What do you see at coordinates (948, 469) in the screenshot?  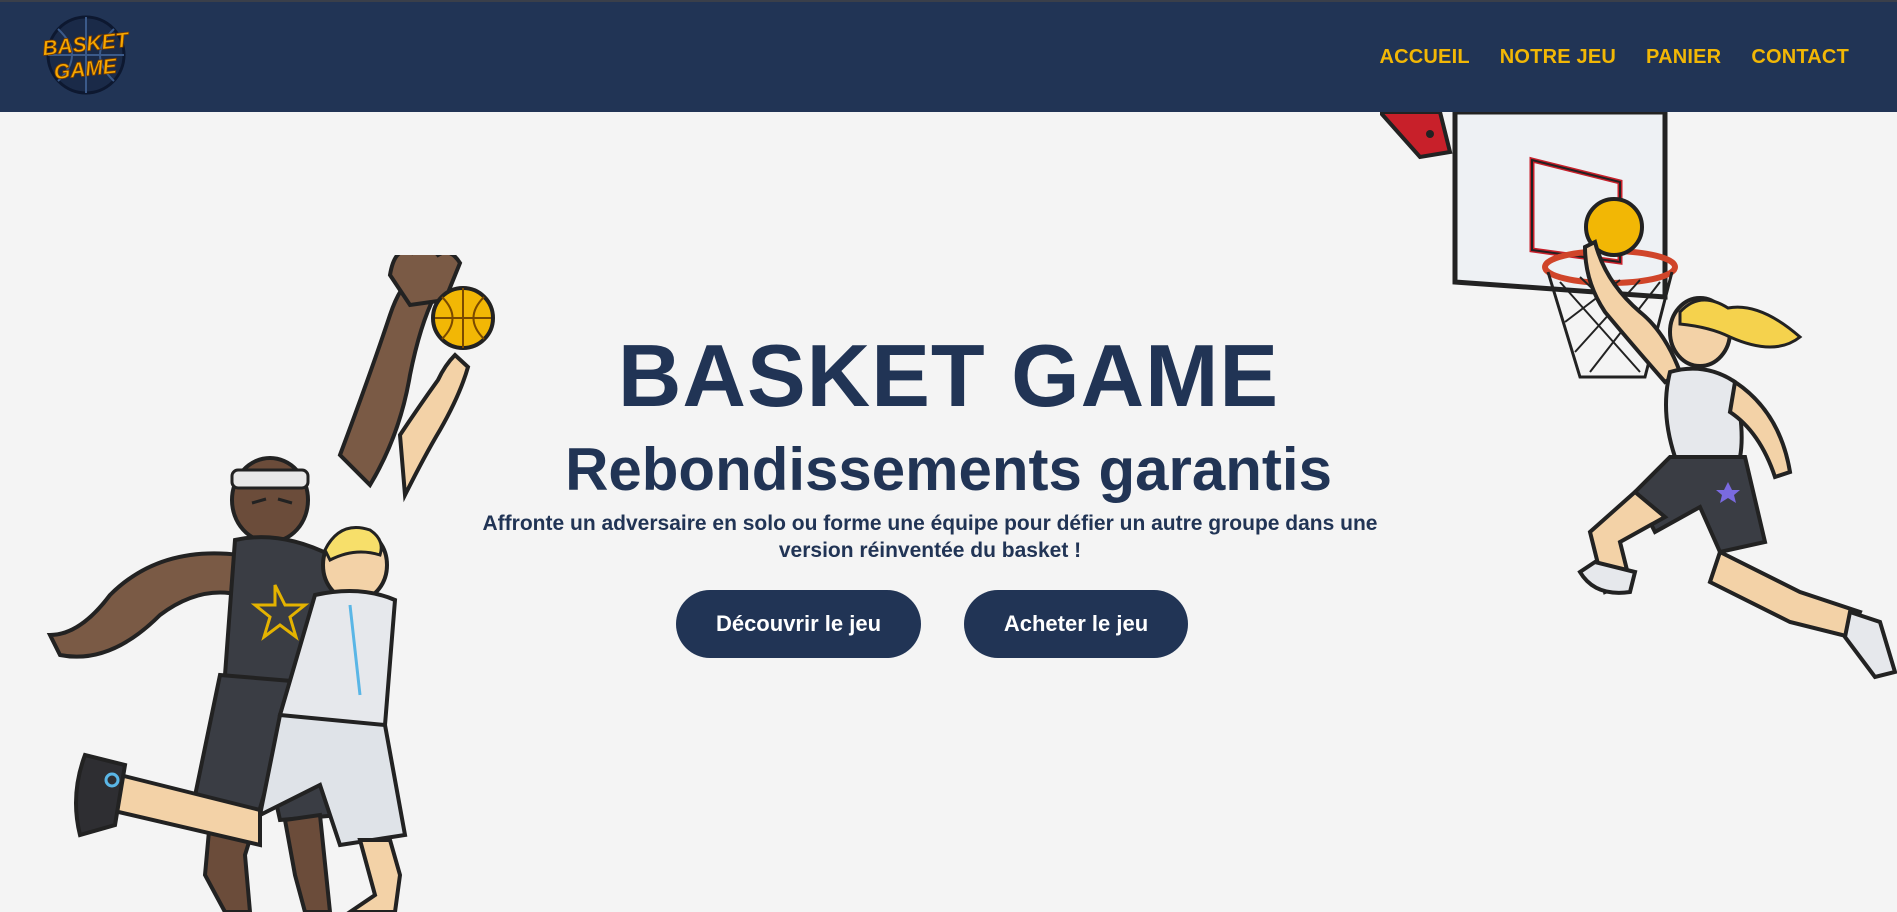 I see `hero-subtitle: Rebondissements garantis` at bounding box center [948, 469].